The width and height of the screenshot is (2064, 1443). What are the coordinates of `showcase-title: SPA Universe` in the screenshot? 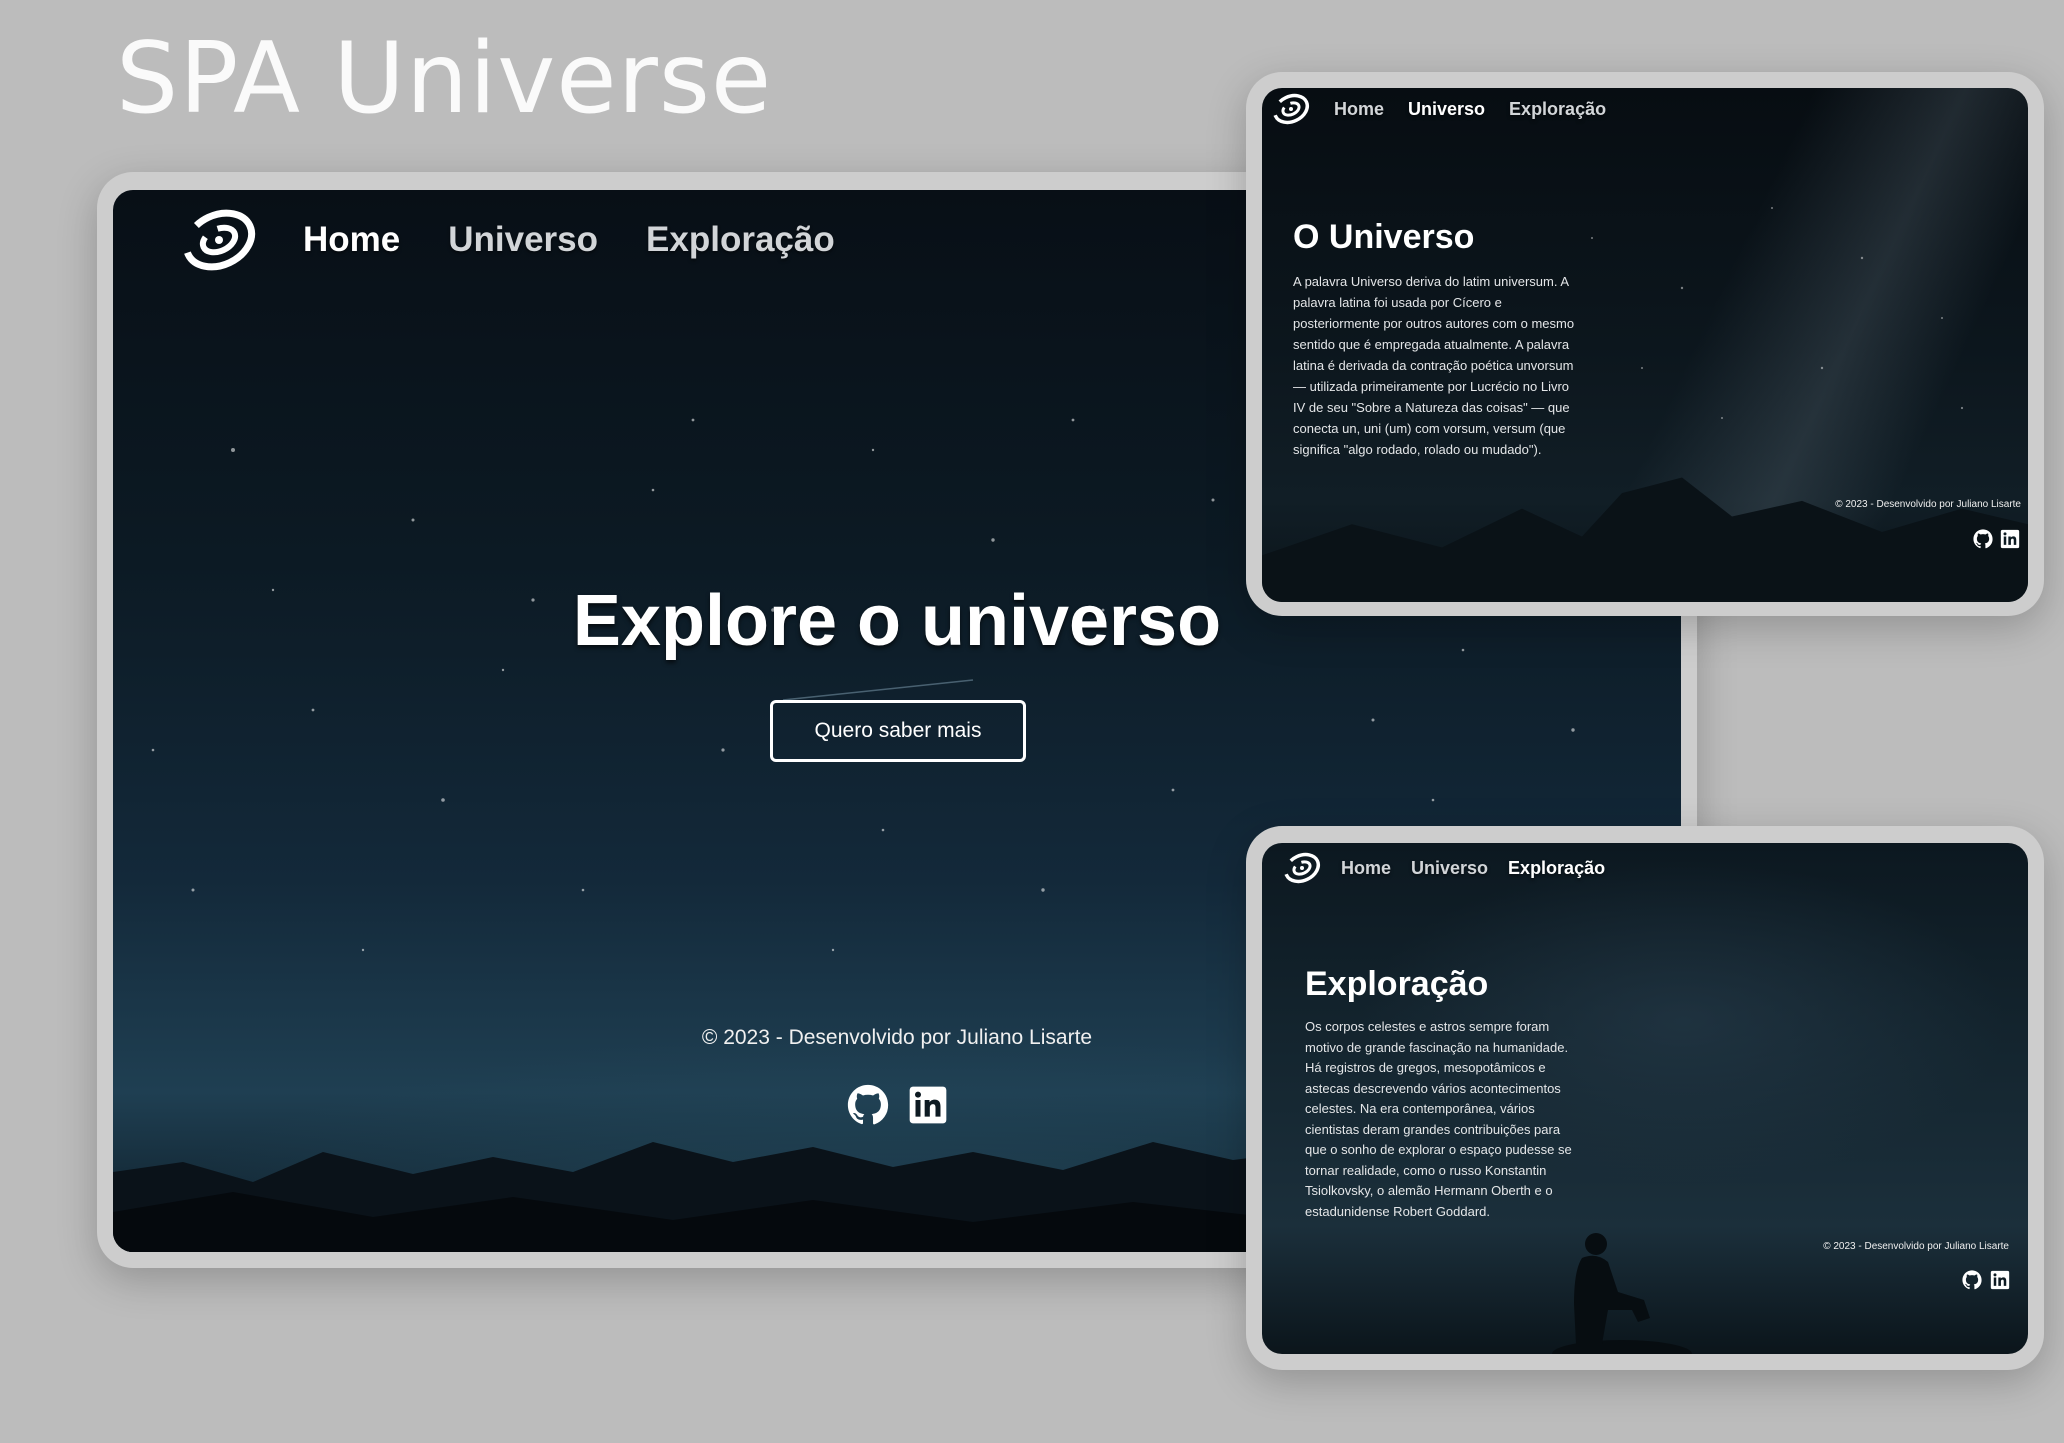 It's located at (444, 79).